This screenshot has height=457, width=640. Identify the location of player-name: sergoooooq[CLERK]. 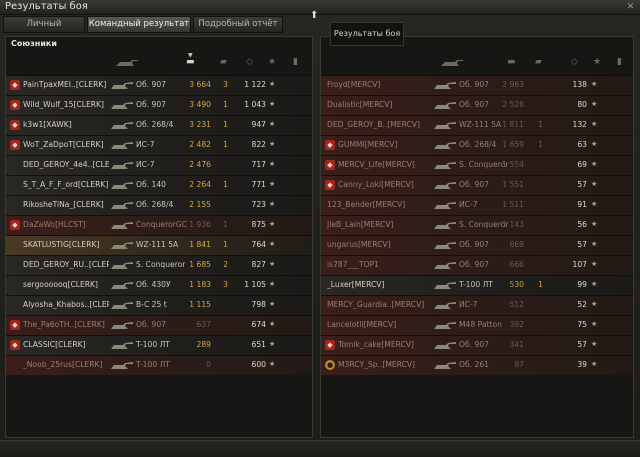
(66, 284).